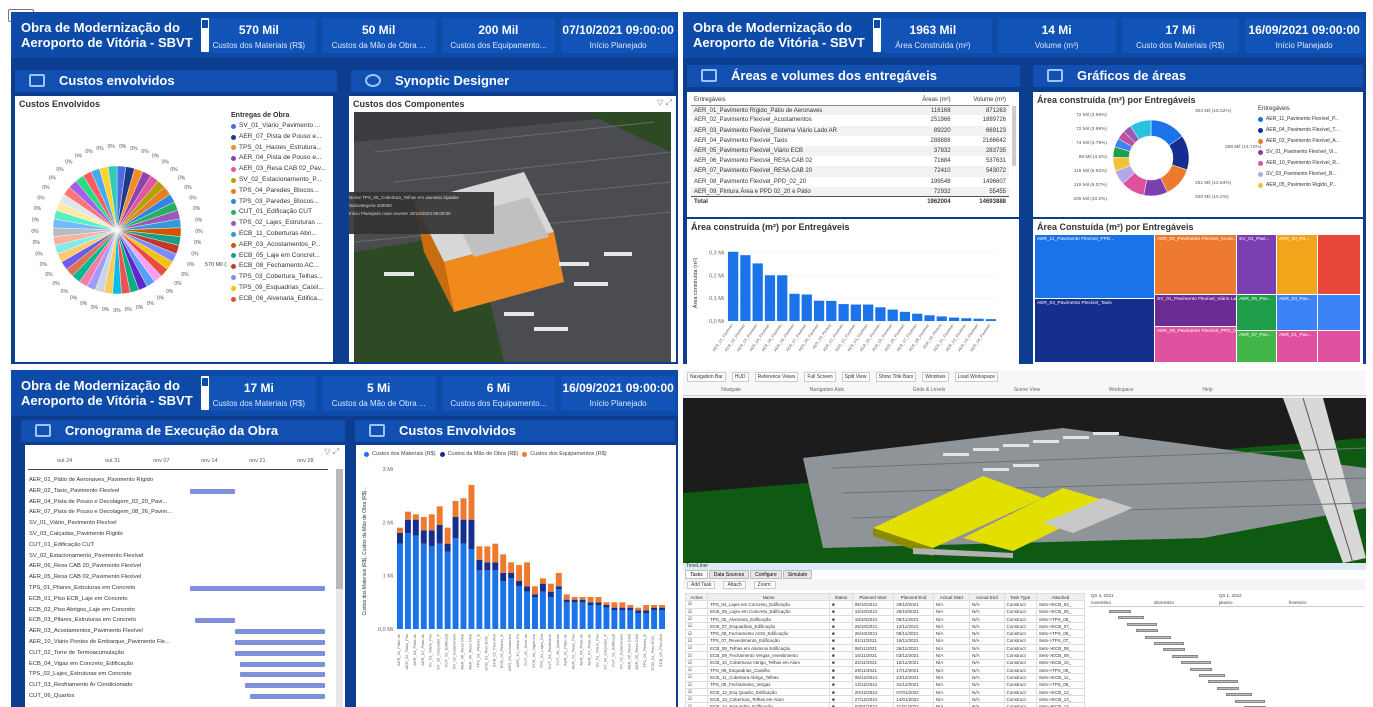 This screenshot has width=1373, height=707. What do you see at coordinates (180, 523) in the screenshot?
I see `gantt-row: SV_01_Viário_Pavimento Flexível` at bounding box center [180, 523].